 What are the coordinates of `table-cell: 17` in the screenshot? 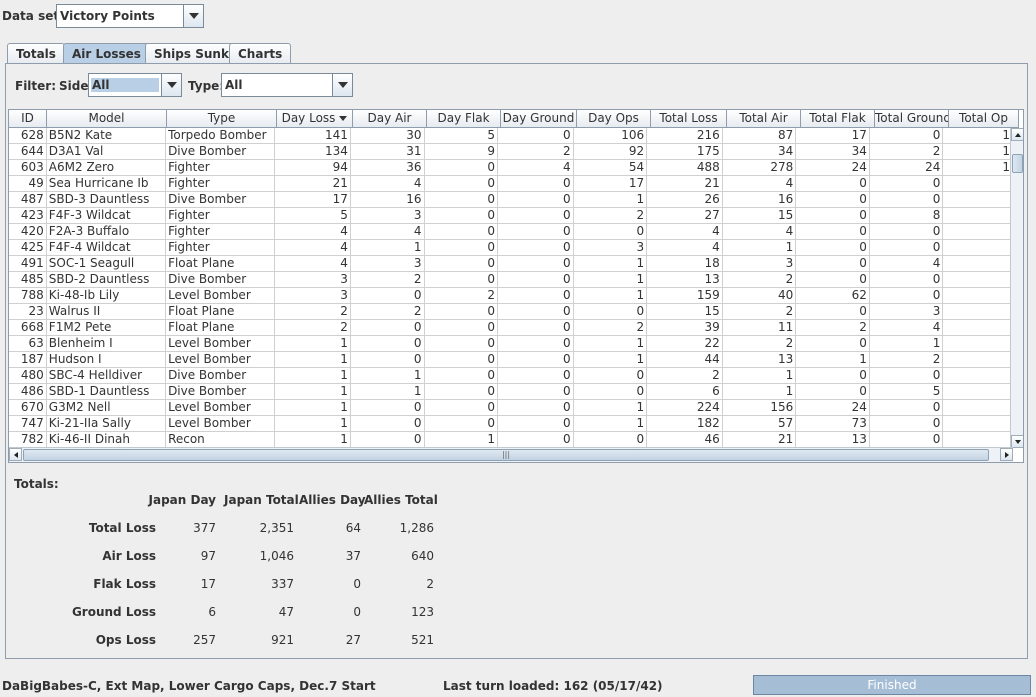 It's located at (610, 184).